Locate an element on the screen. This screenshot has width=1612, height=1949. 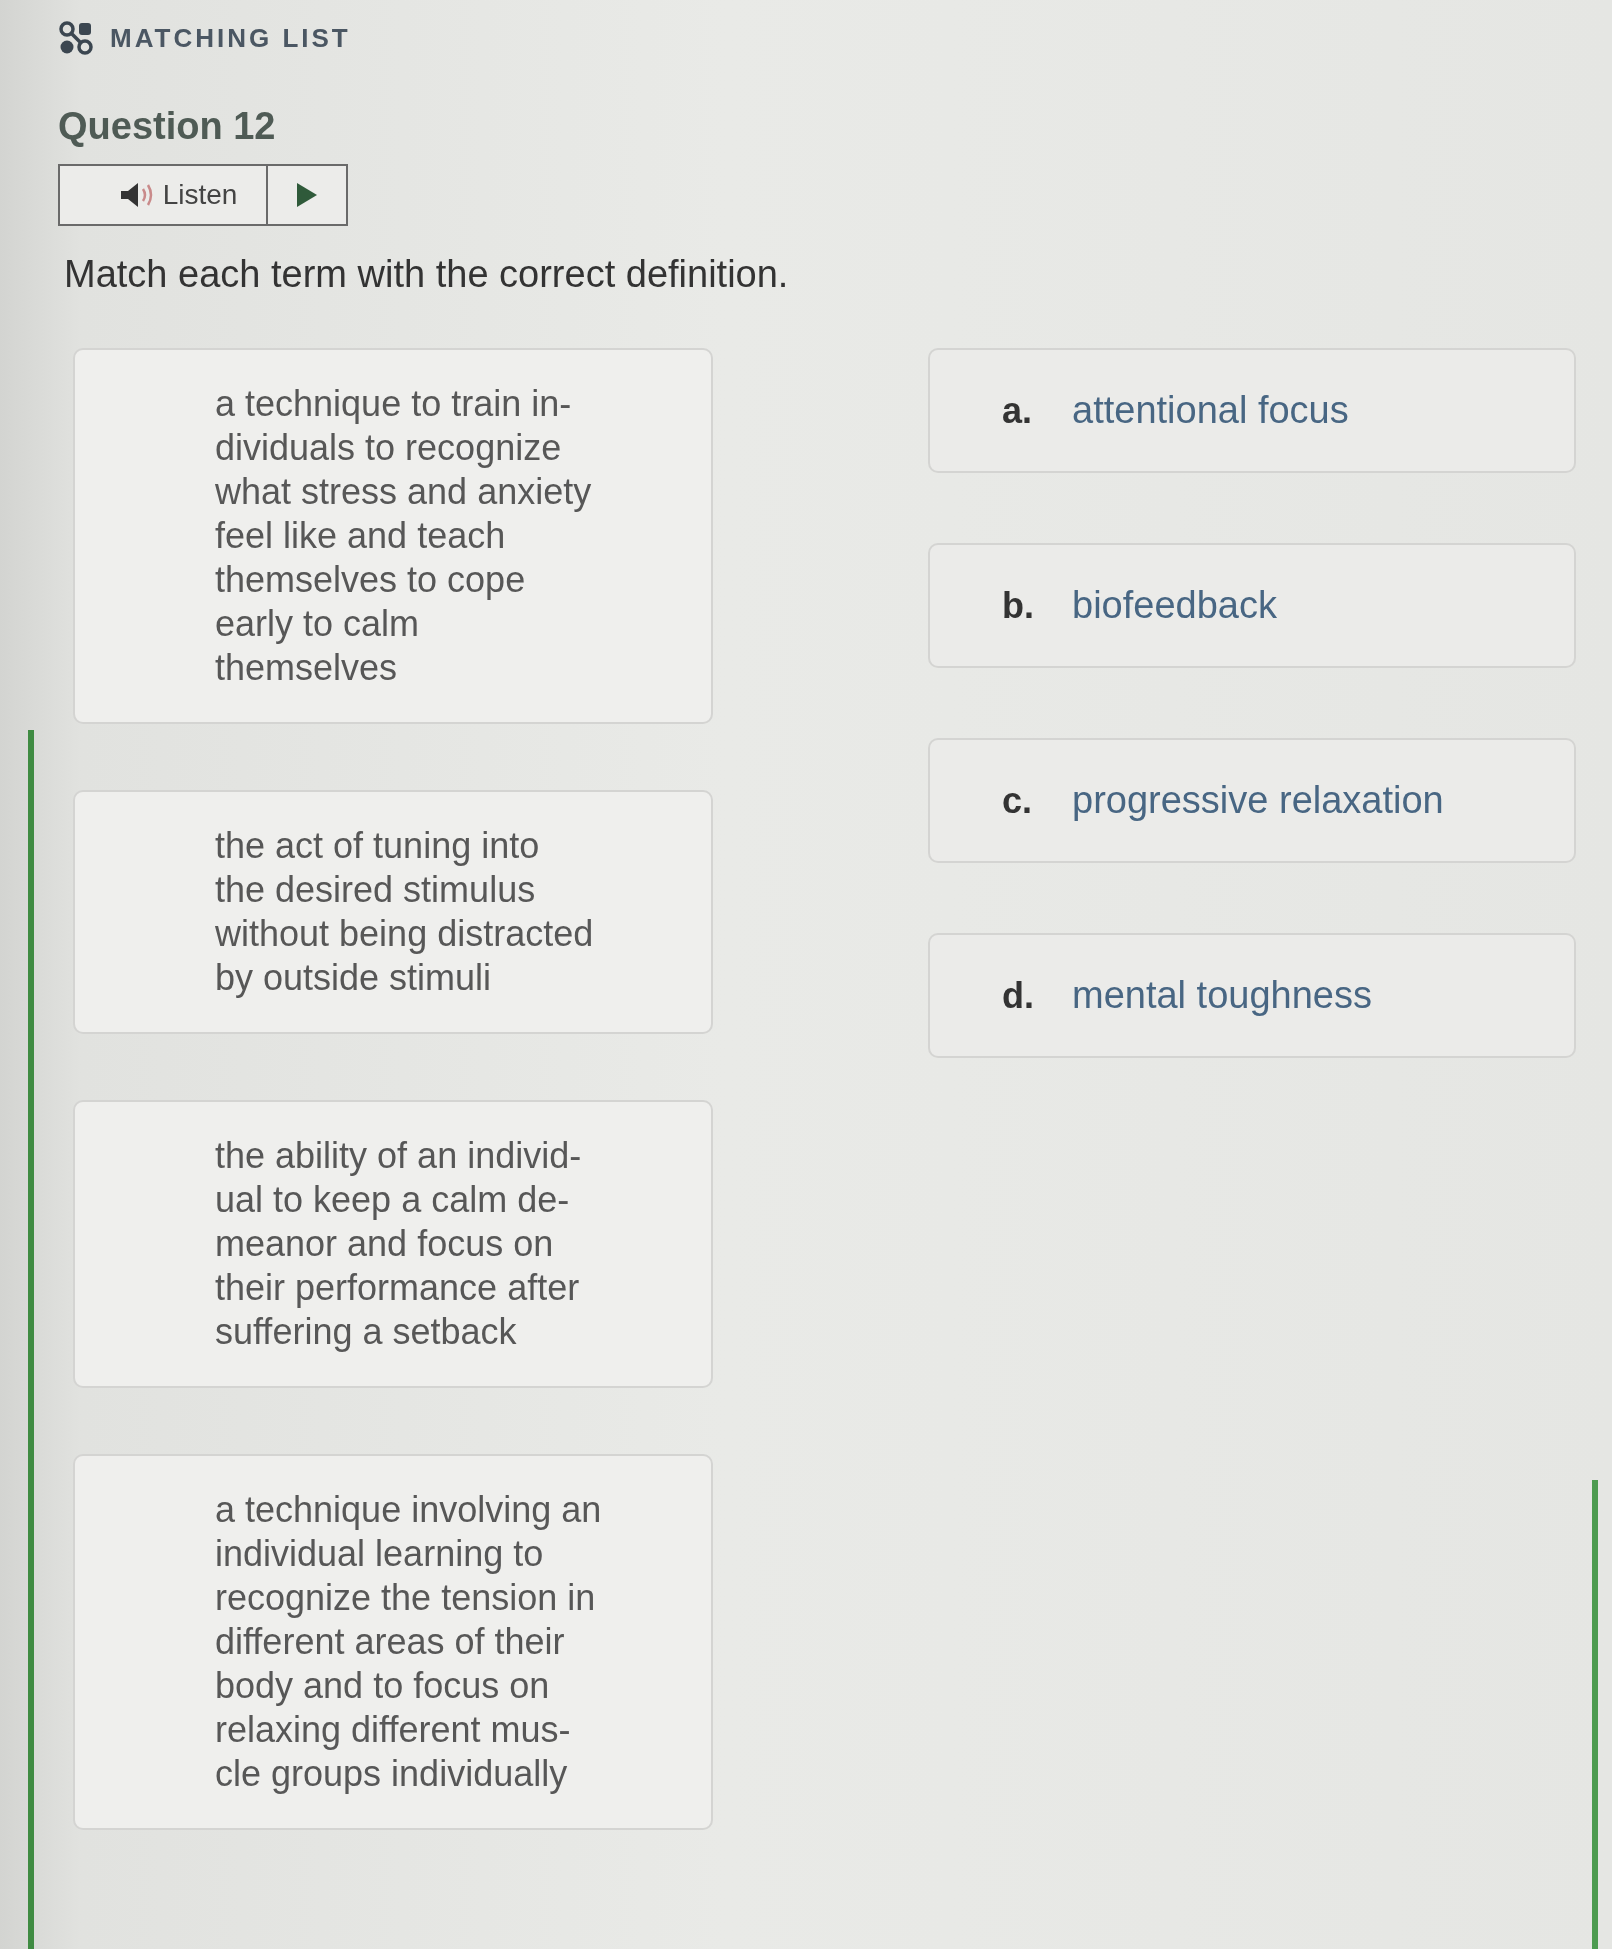
term-letter: b. is located at coordinates (1018, 605).